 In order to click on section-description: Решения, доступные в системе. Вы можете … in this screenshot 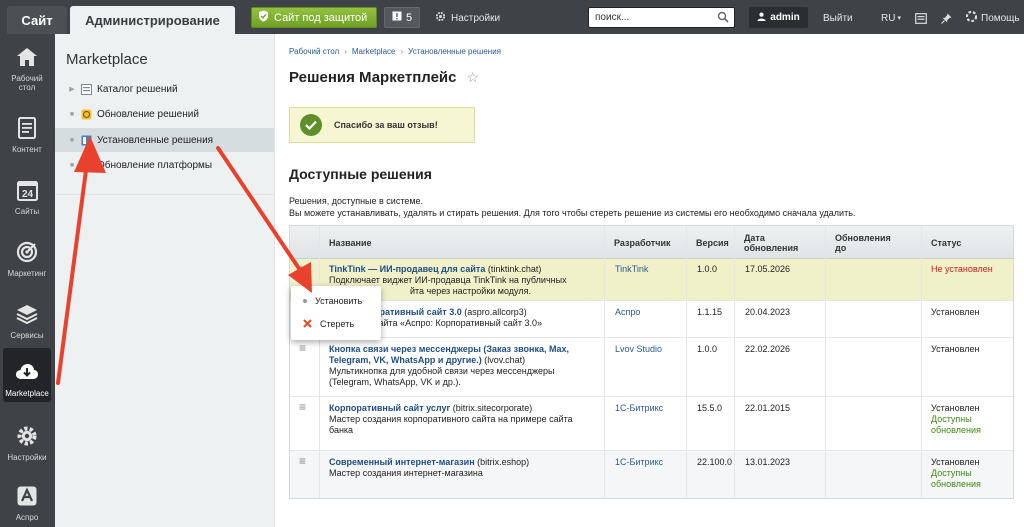, I will do `click(572, 207)`.